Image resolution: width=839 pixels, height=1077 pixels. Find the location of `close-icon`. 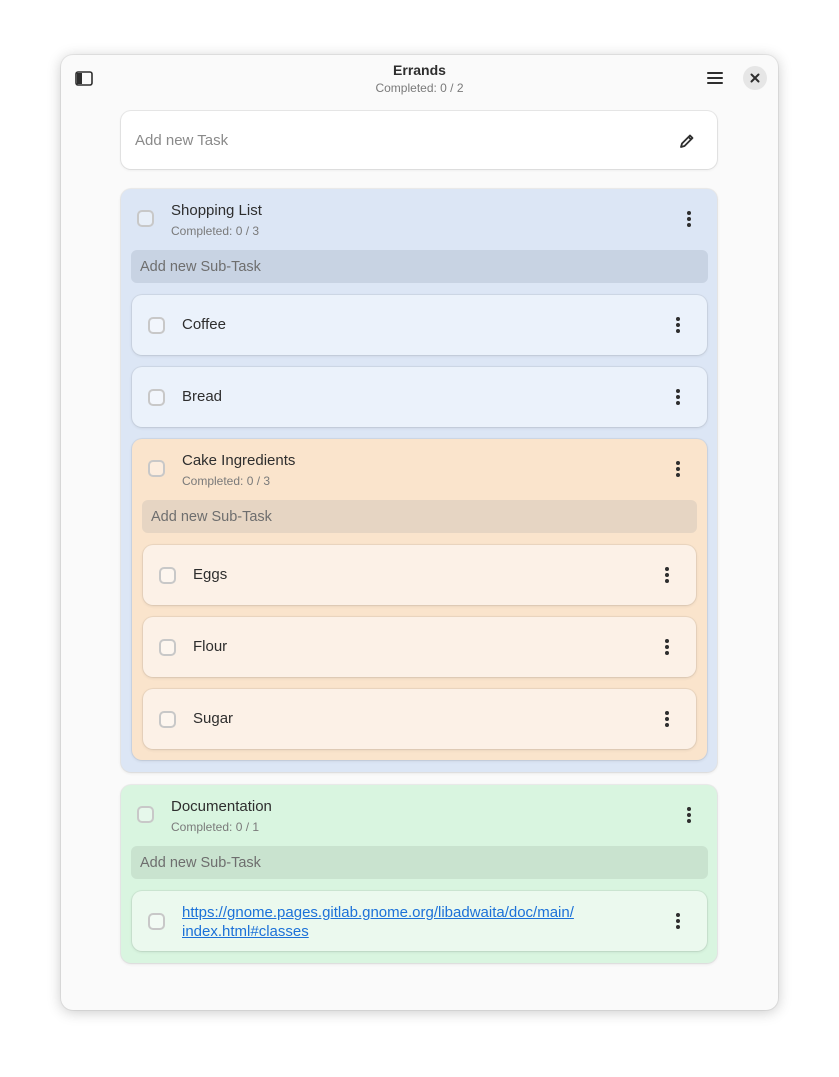

close-icon is located at coordinates (755, 78).